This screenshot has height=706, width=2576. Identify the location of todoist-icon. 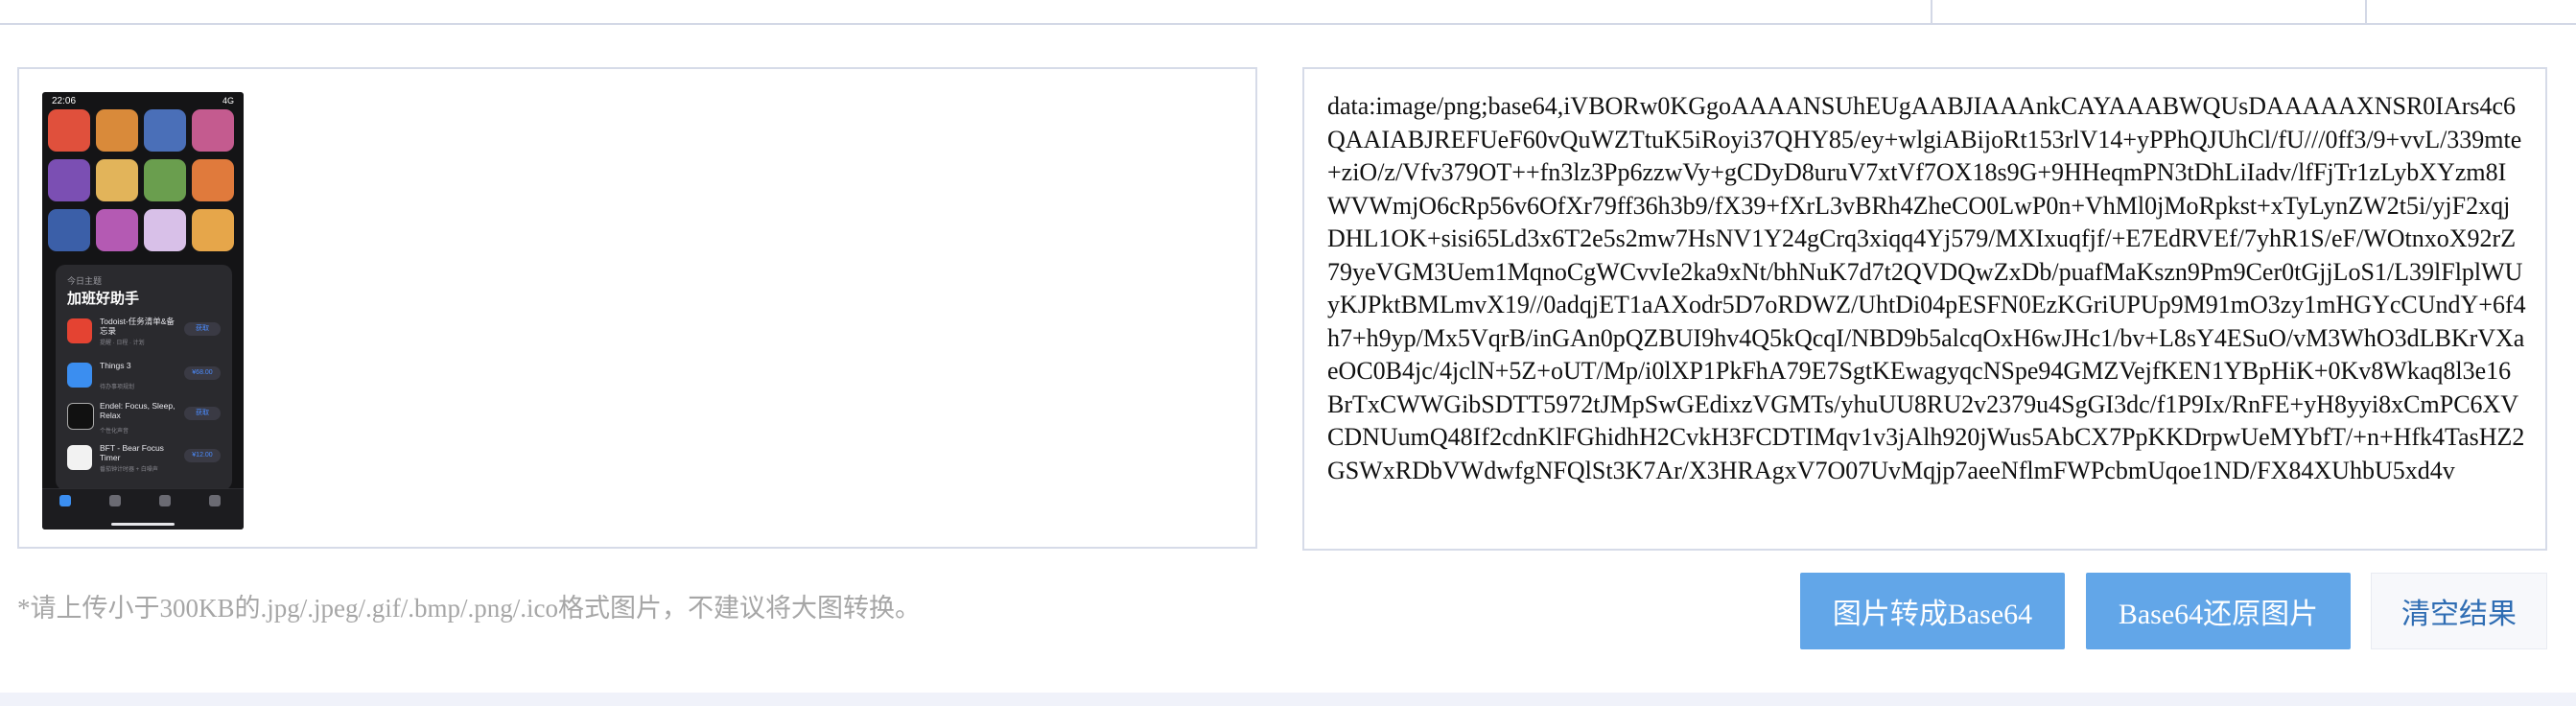
(79, 330).